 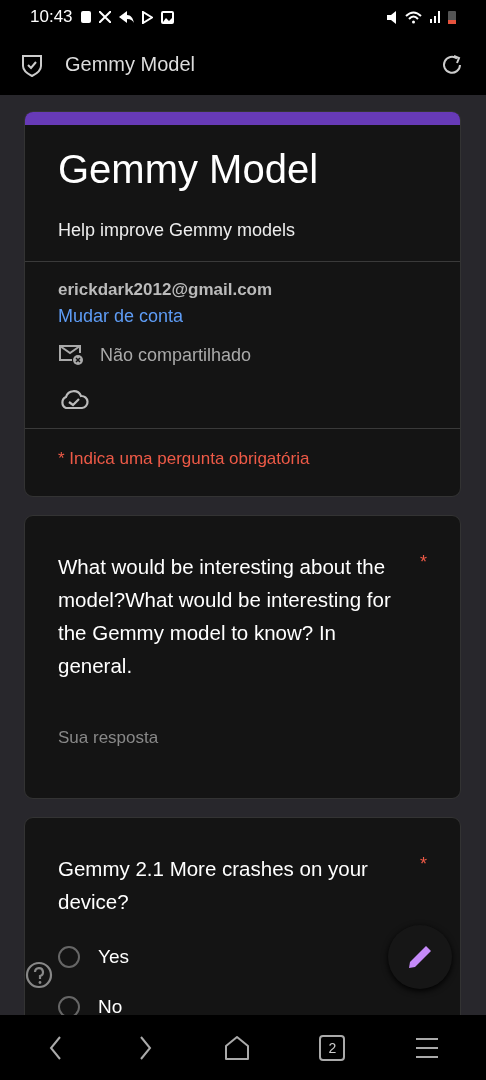 I want to click on pencil-icon, so click(x=420, y=957).